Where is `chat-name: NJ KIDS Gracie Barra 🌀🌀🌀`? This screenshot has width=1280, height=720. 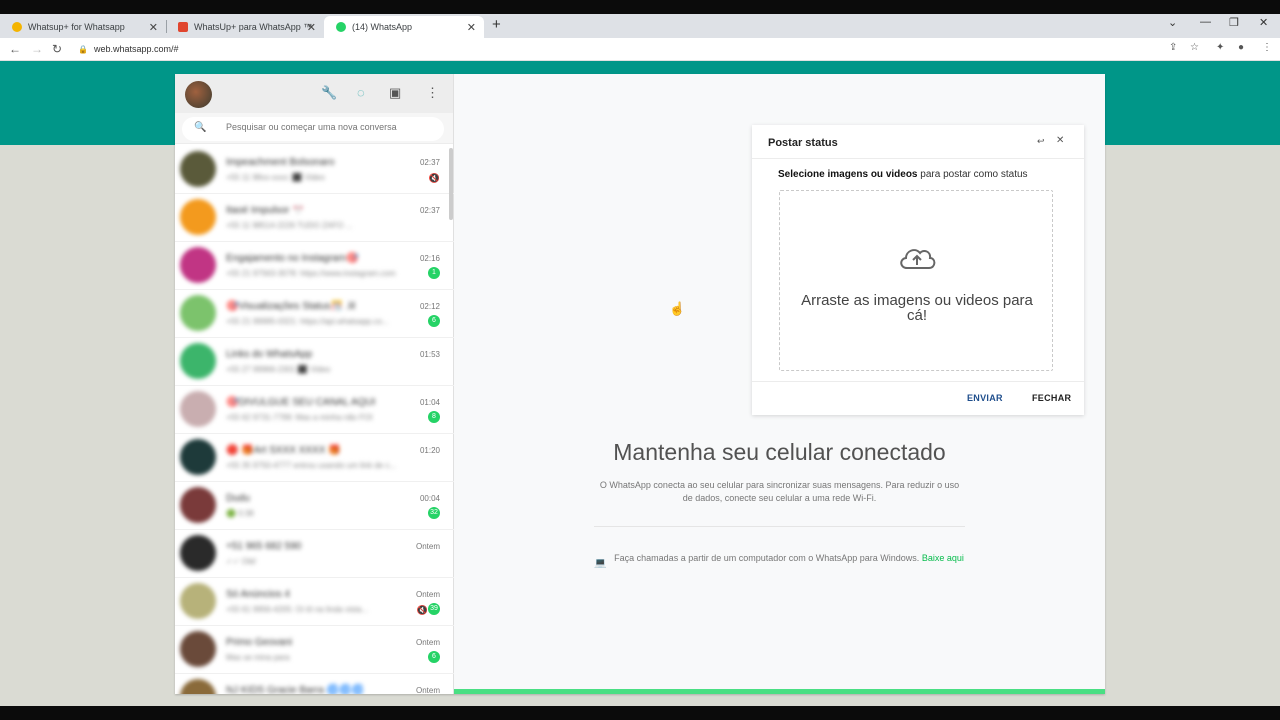 chat-name: NJ KIDS Gracie Barra 🌀🌀🌀 is located at coordinates (295, 689).